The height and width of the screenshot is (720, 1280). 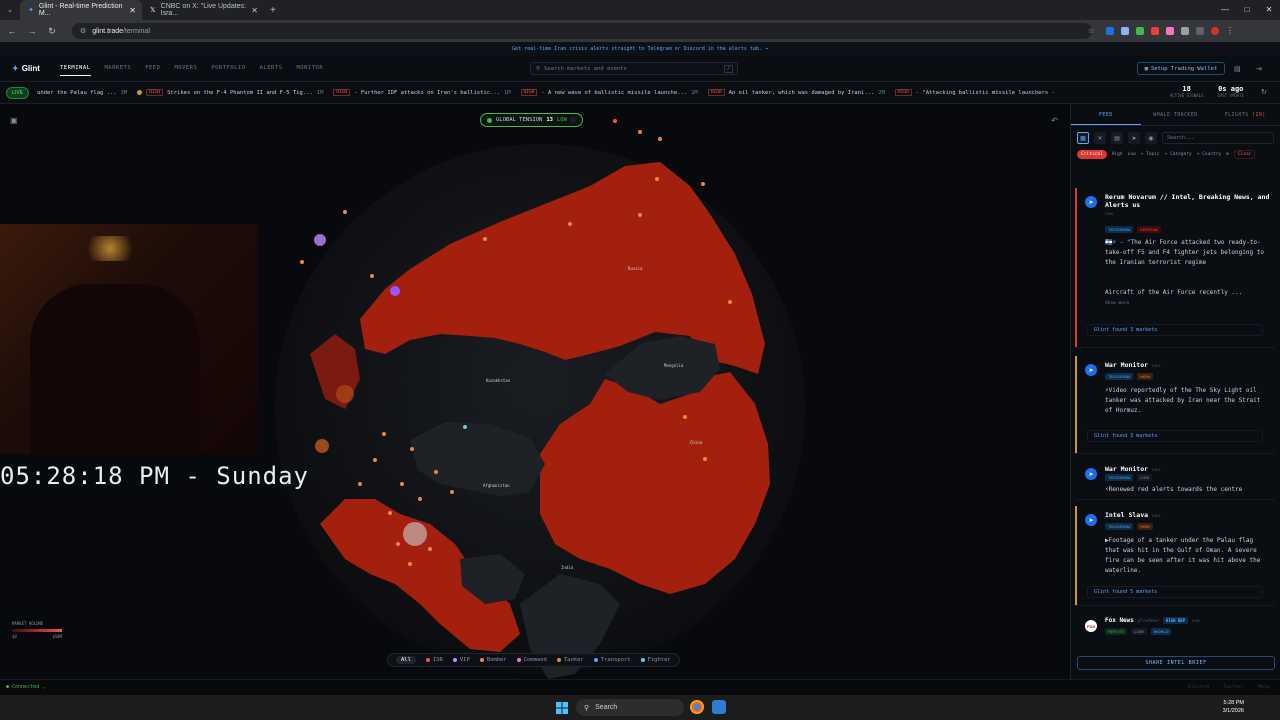 What do you see at coordinates (1181, 68) in the screenshot?
I see `setup-wallet-button: ▣ Setup Trading Wallet` at bounding box center [1181, 68].